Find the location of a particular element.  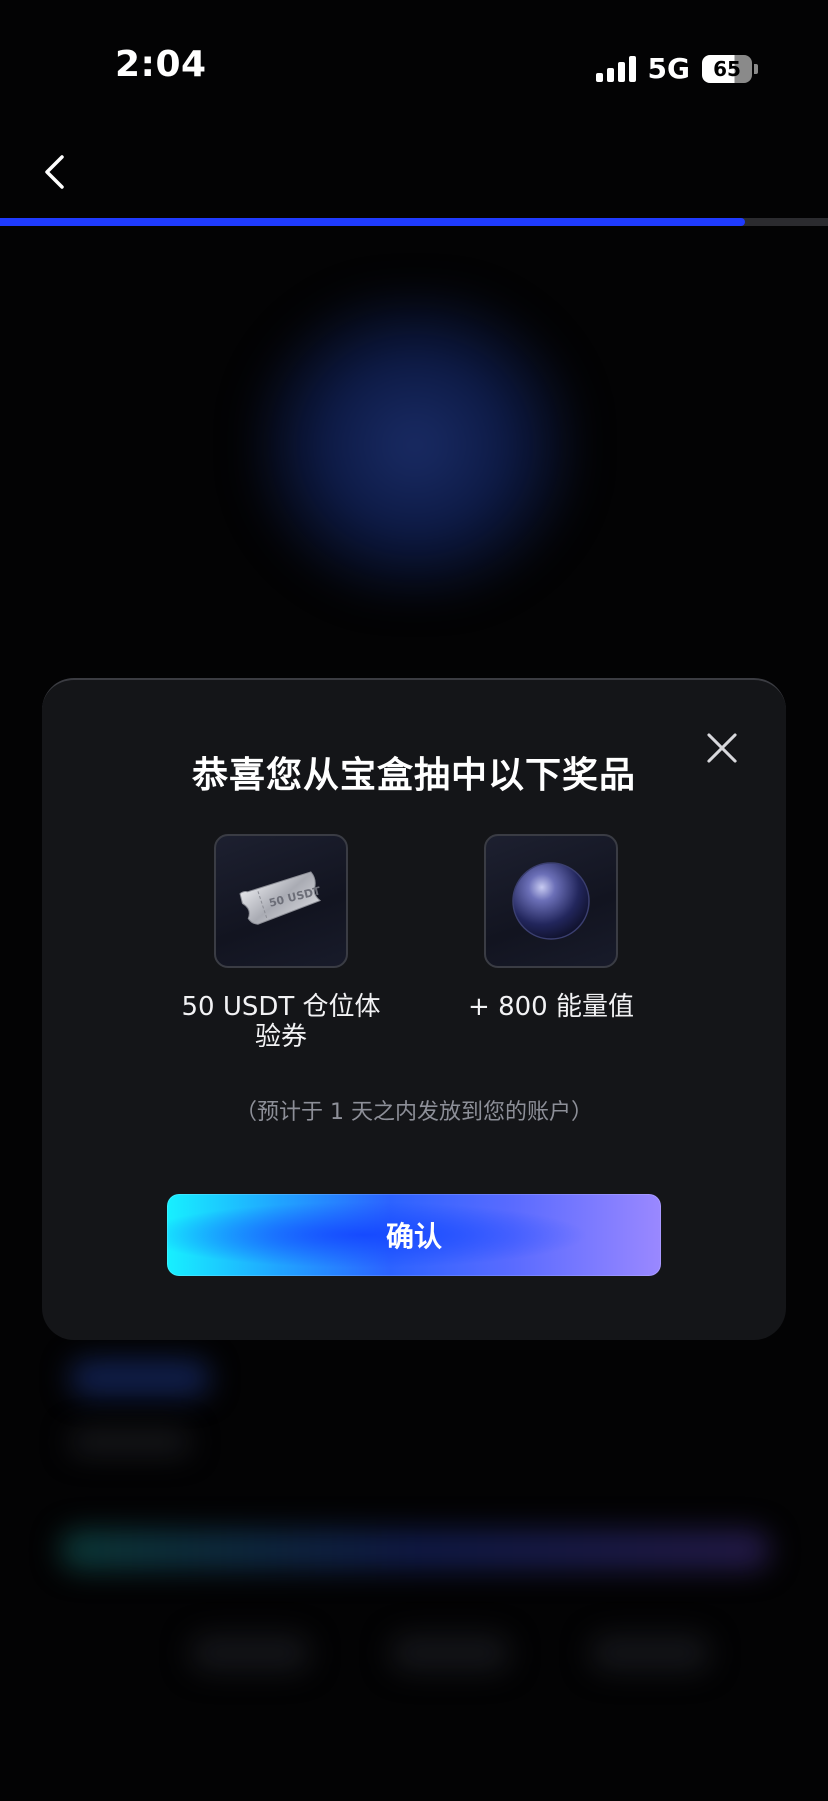

blurred-badge is located at coordinates (140, 1378).